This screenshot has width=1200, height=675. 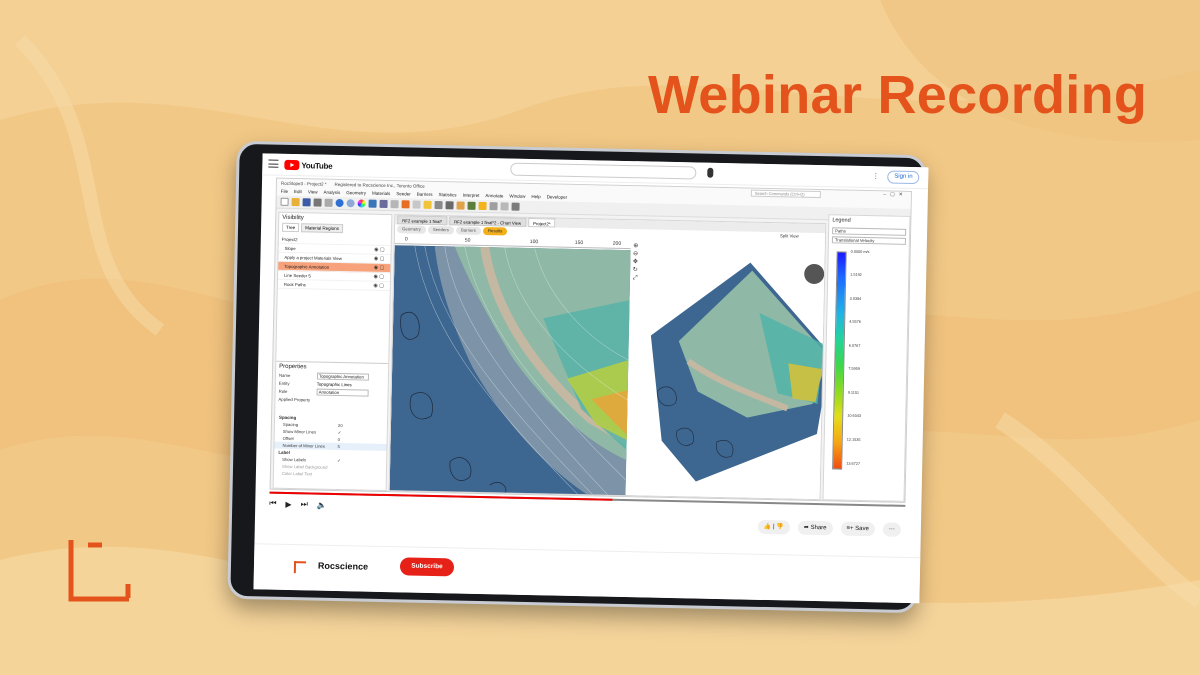 I want to click on show-minor-lines-checkbox: ✓, so click(x=340, y=432).